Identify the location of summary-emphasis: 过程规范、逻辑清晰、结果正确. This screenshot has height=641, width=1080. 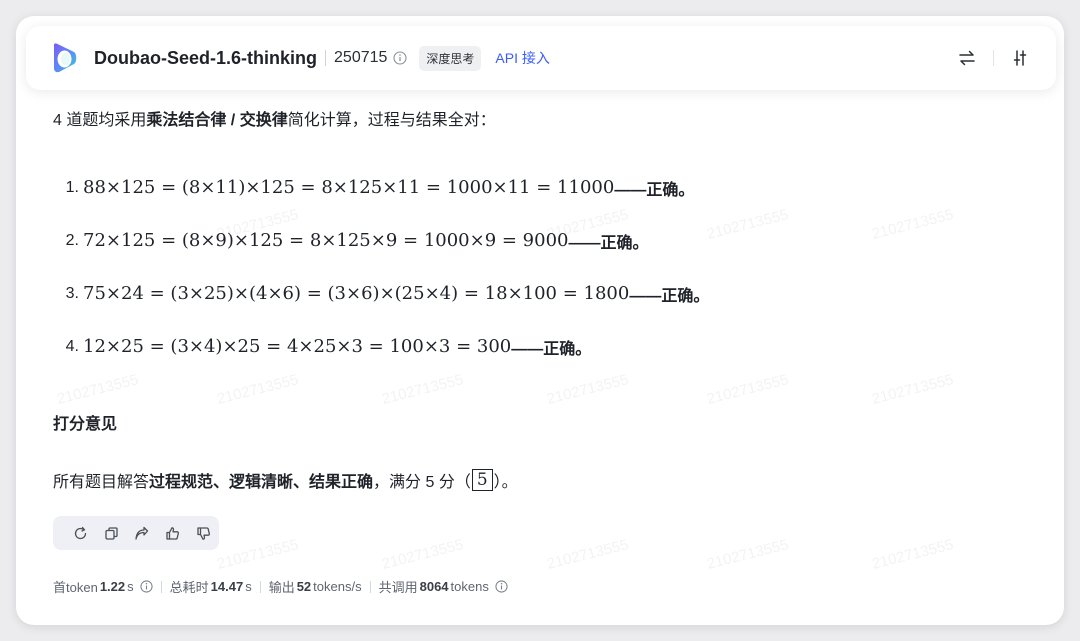
(261, 482).